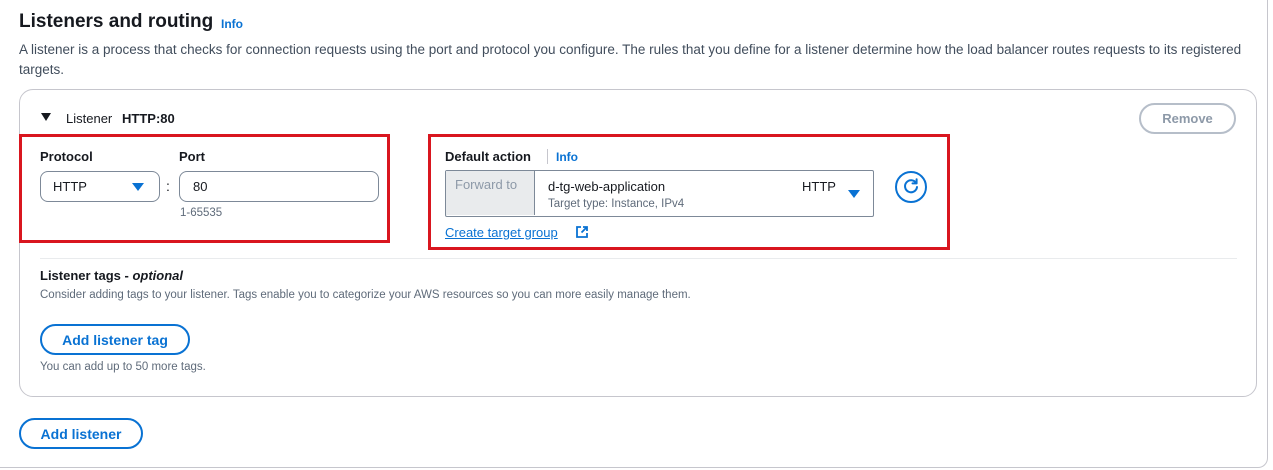 The height and width of the screenshot is (470, 1273). What do you see at coordinates (123, 367) in the screenshot?
I see `listener-tags-hint: You can add up to 50 more tags.` at bounding box center [123, 367].